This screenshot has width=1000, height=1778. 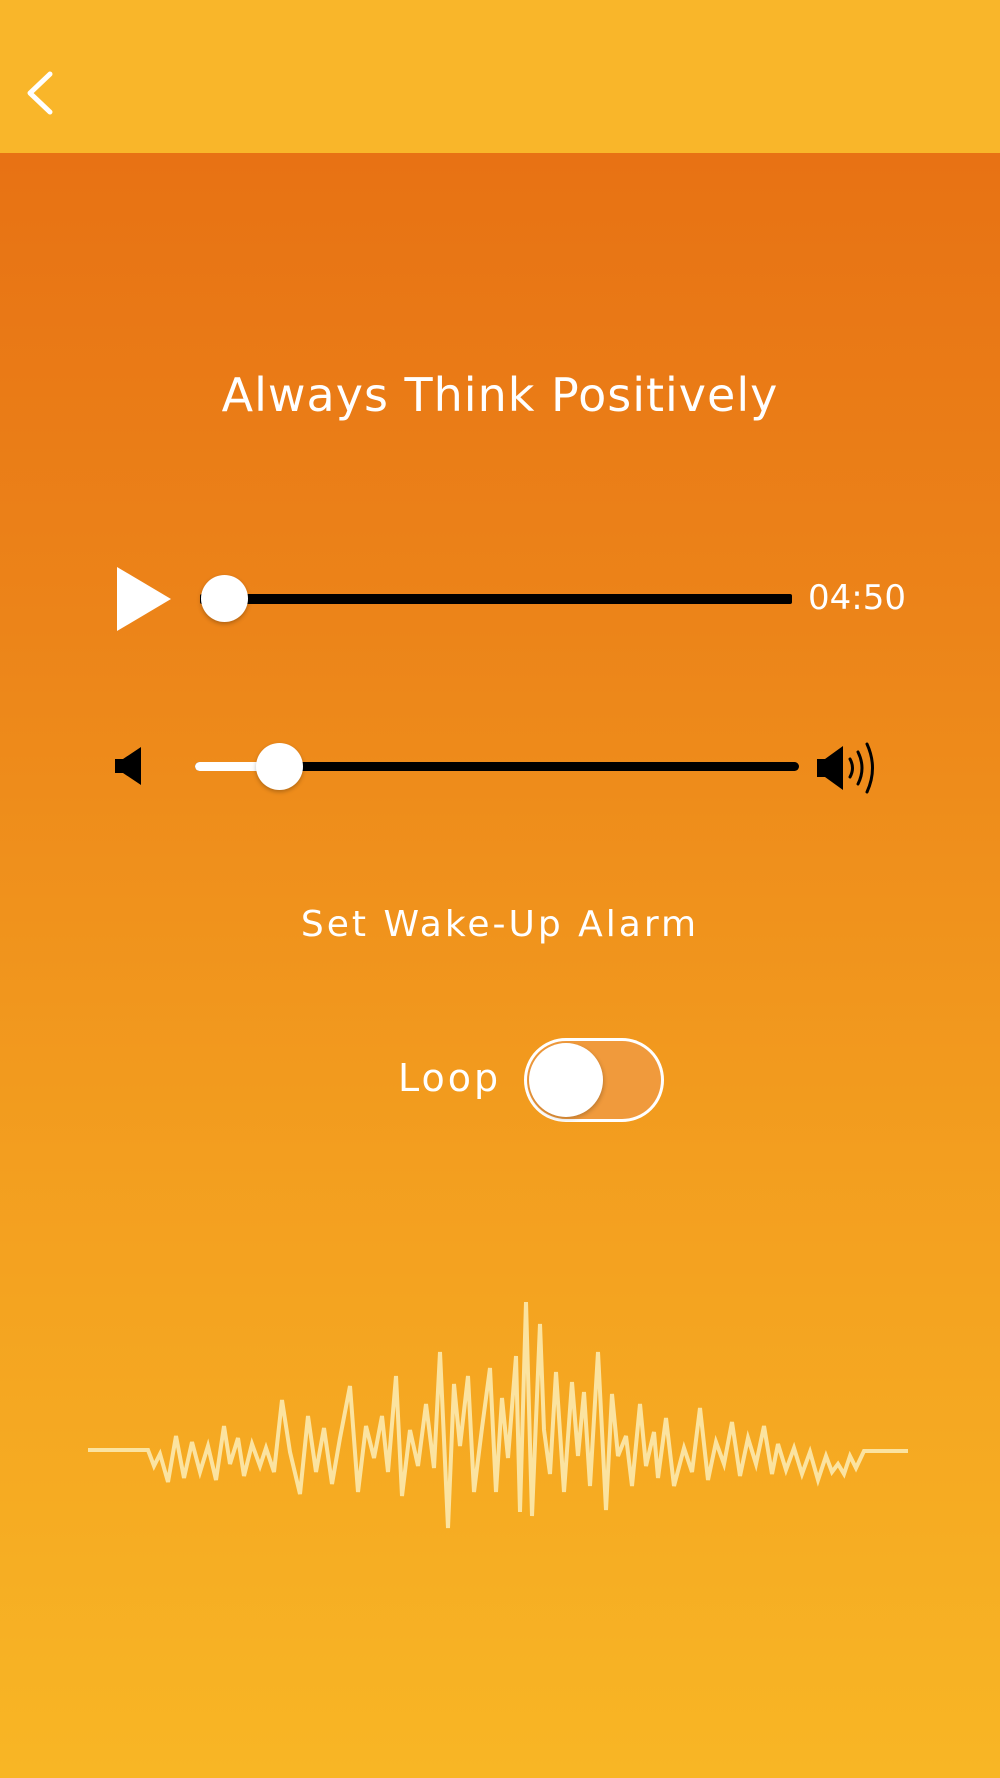 I want to click on progress-slider, so click(x=496, y=599).